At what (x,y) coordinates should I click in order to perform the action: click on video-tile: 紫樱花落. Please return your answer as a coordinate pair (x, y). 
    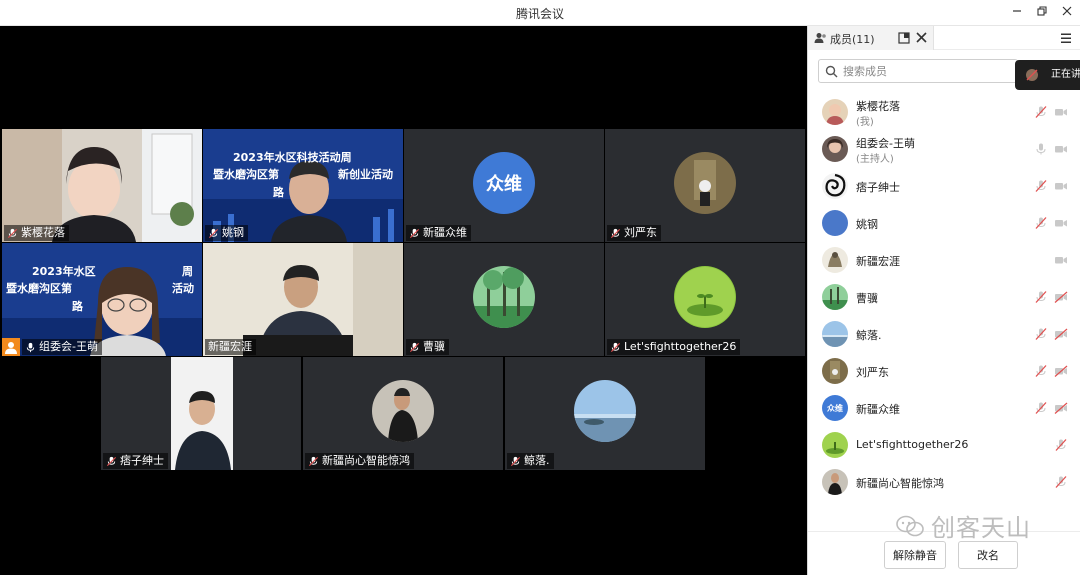
    Looking at the image, I should click on (102, 185).